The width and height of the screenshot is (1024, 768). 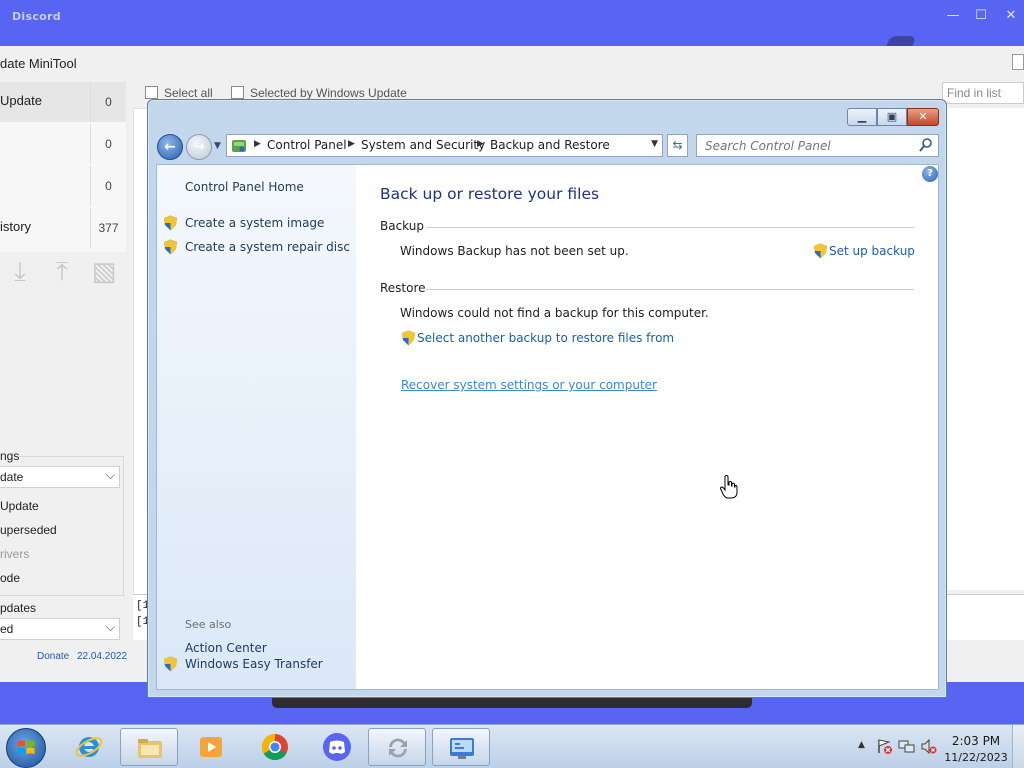 I want to click on breadcrumb-backup-restore: Backup and Restore, so click(x=550, y=145).